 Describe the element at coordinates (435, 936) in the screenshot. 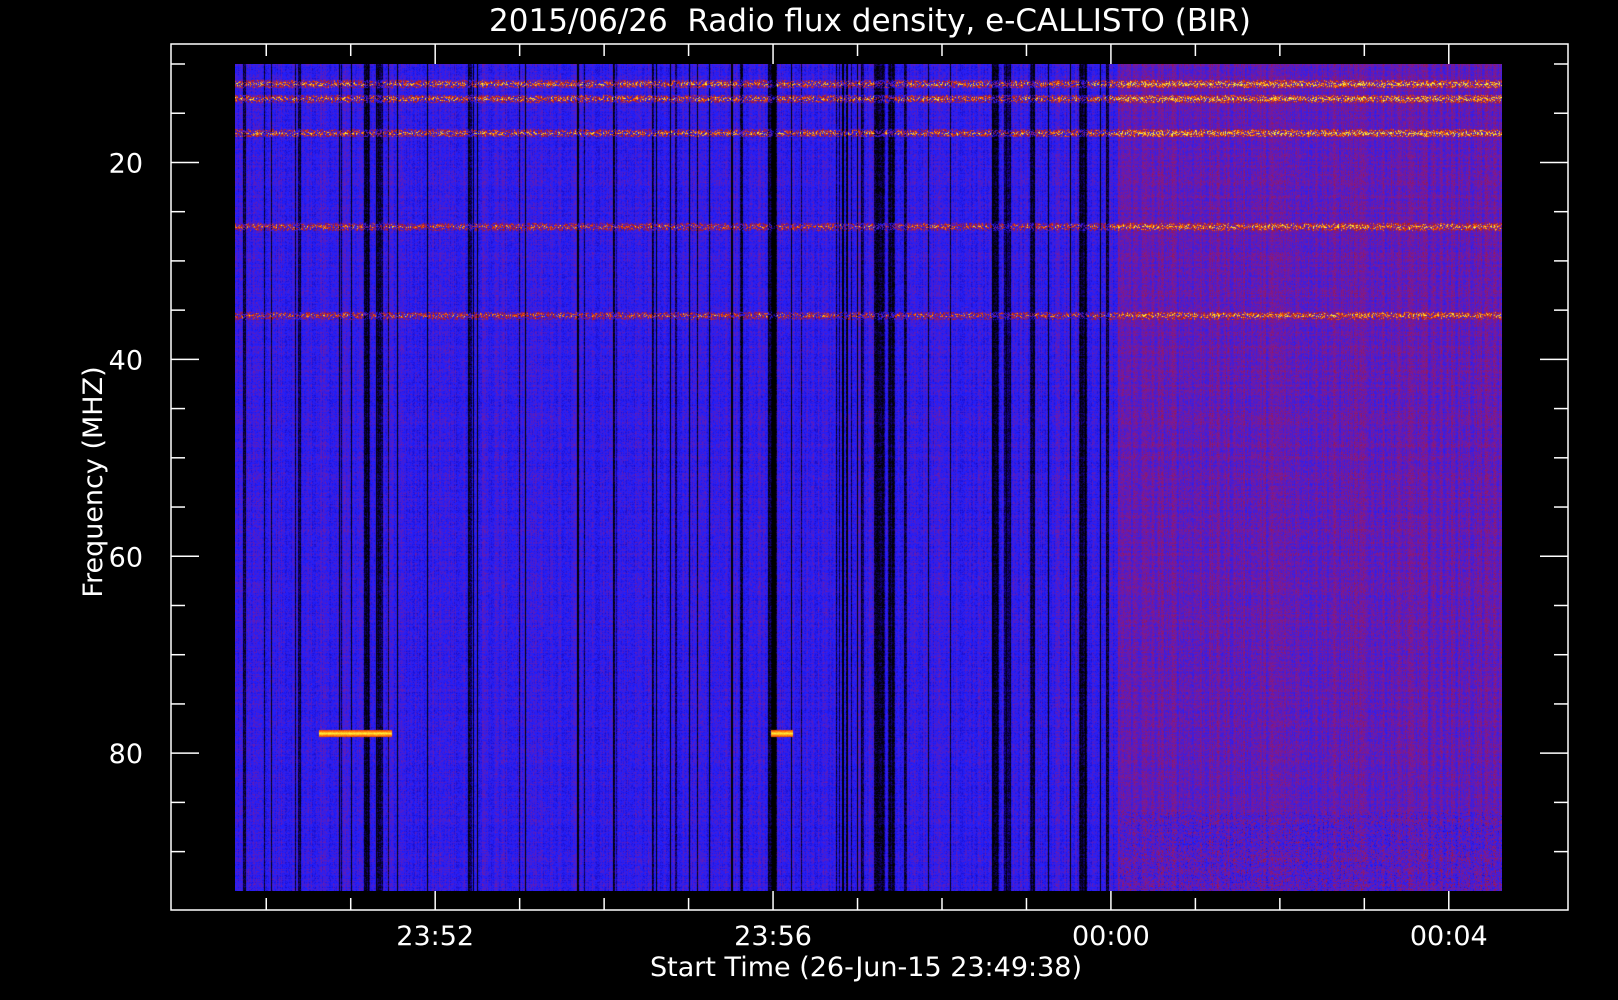

I see `x-tick-label: 23:52` at that location.